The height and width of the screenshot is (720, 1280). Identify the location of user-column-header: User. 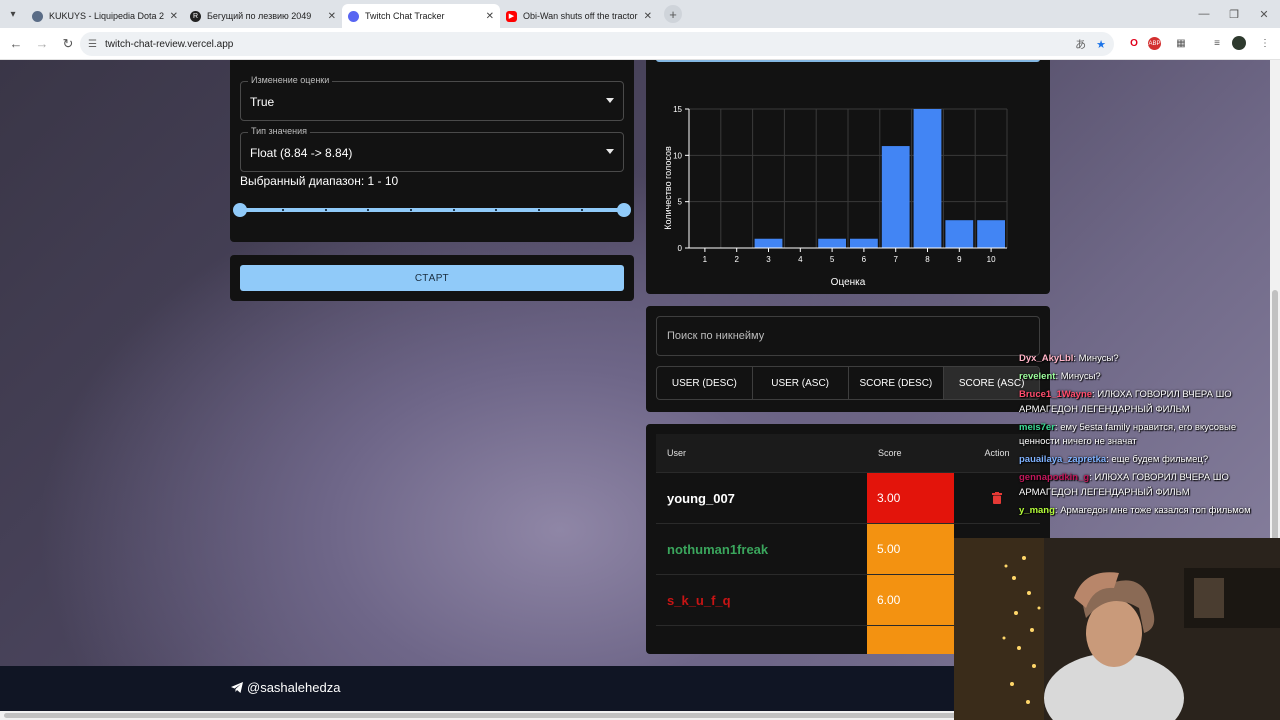
(761, 453).